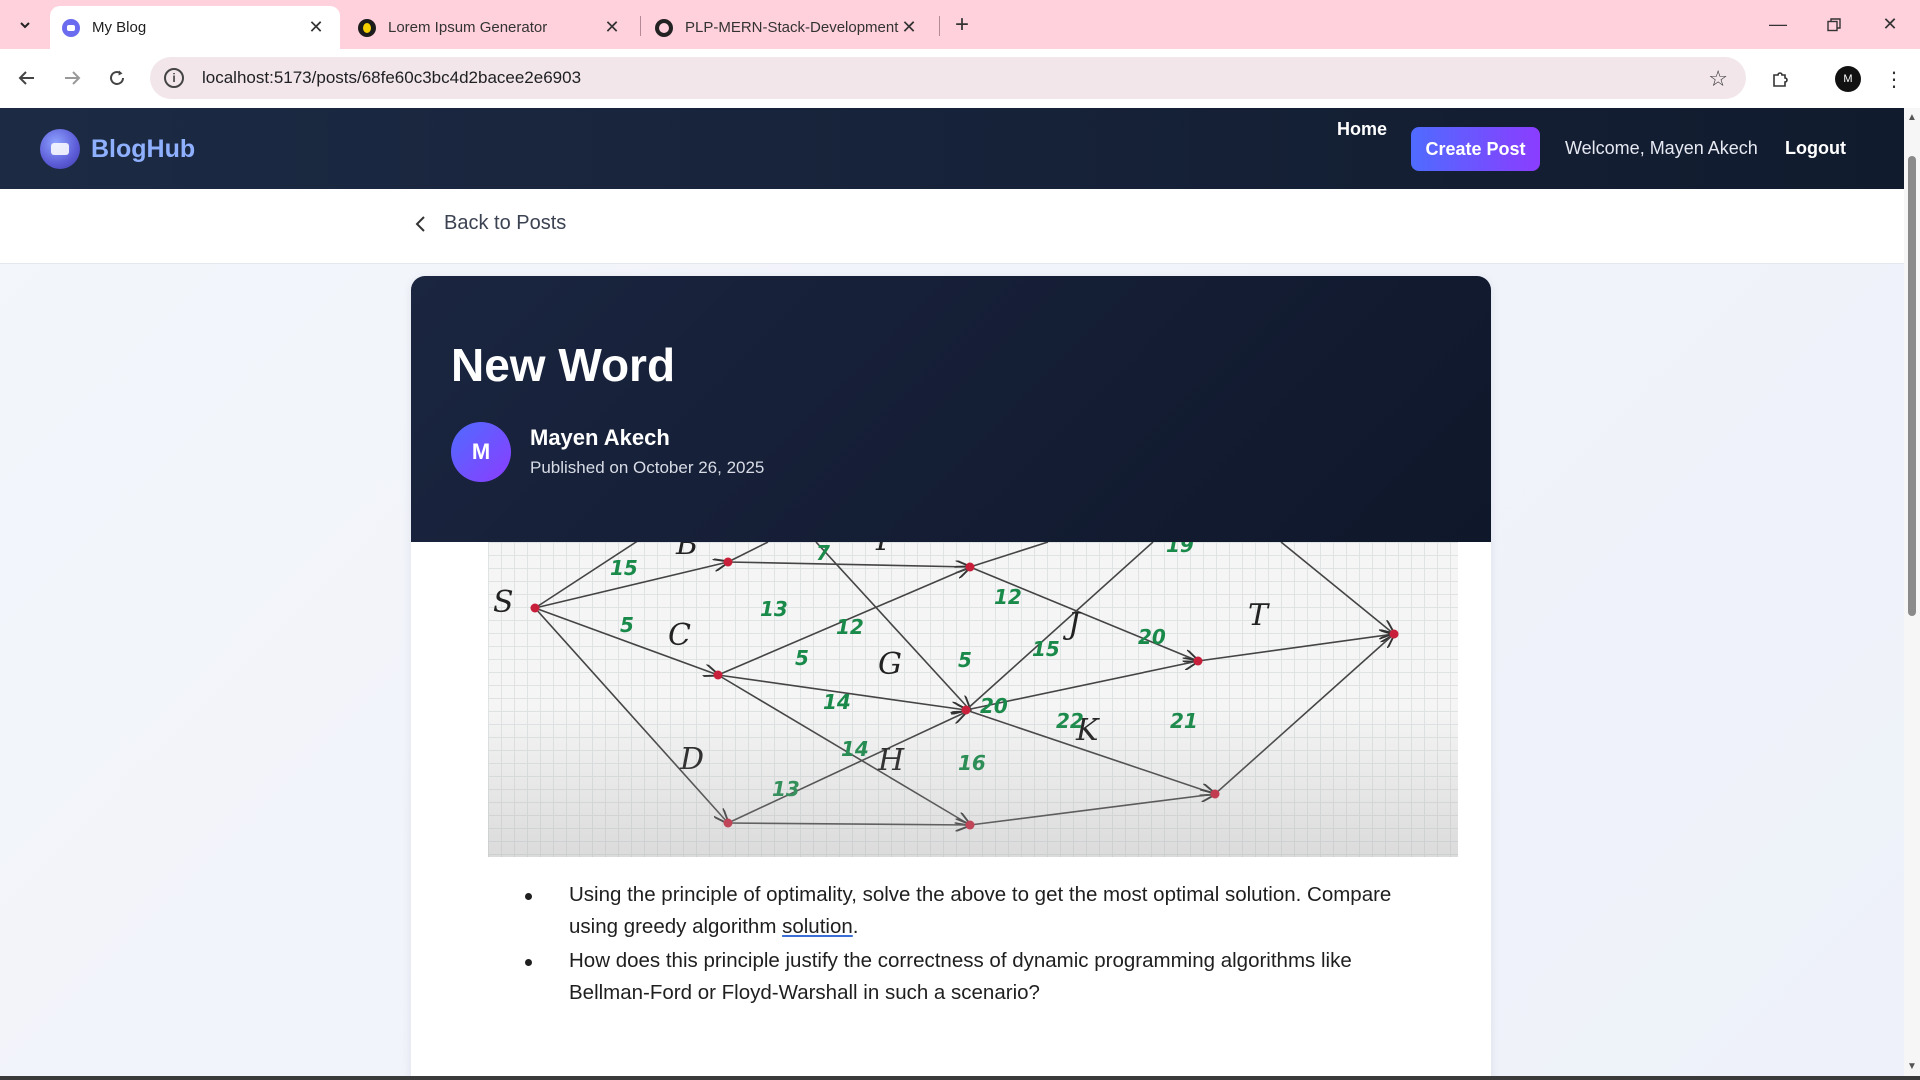  I want to click on publish-date: Published on October 26, 2025, so click(647, 467).